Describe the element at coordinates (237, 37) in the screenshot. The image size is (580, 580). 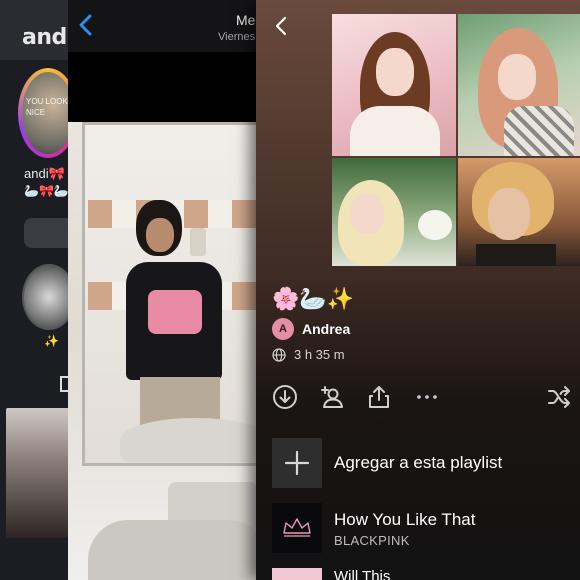
I see `chat-date: Viernes` at that location.